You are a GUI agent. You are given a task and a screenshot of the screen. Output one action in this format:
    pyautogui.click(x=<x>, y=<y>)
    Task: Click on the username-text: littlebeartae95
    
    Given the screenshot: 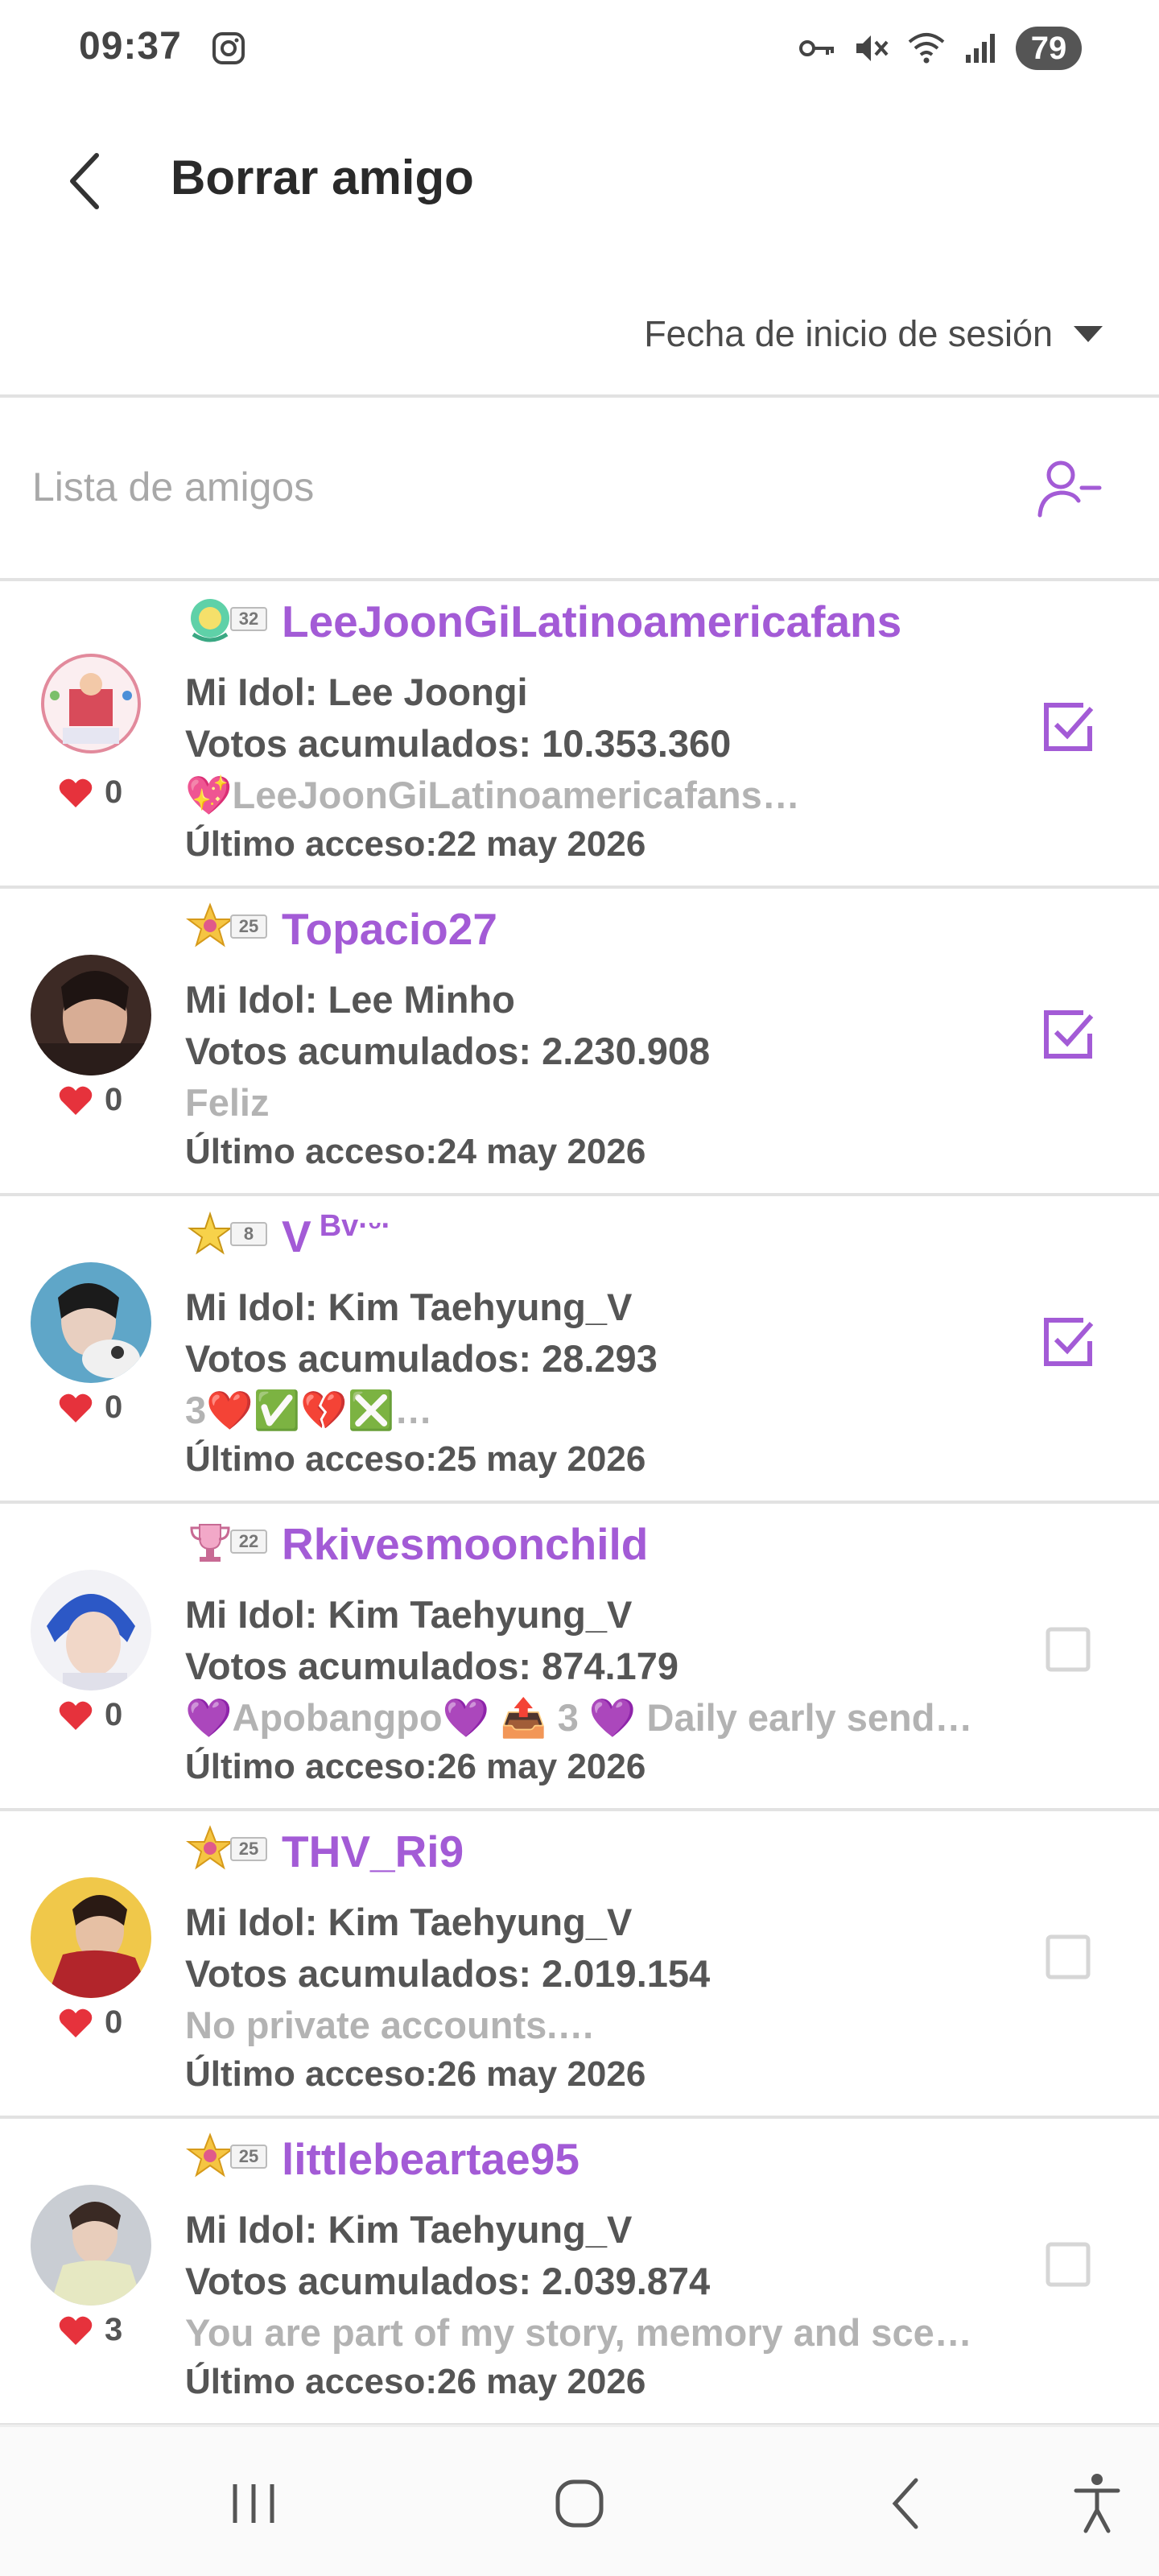 What is the action you would take?
    pyautogui.click(x=431, y=2159)
    